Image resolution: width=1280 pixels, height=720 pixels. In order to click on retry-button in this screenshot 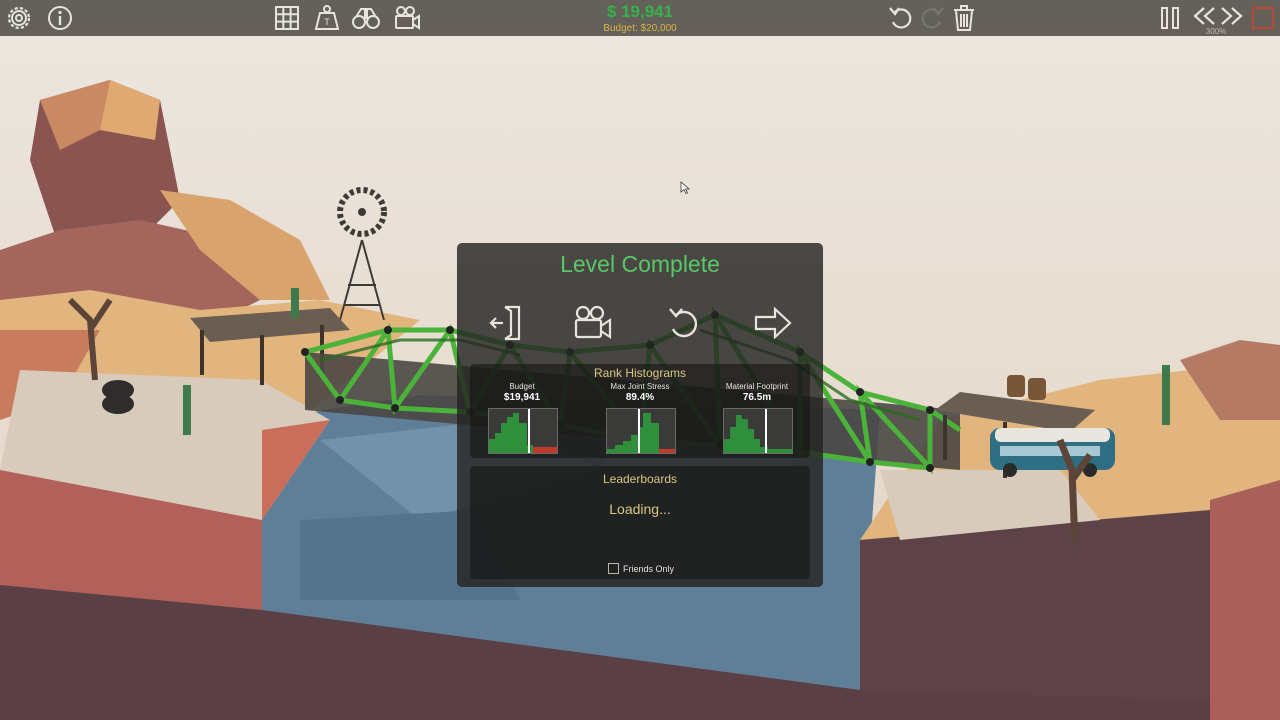, I will do `click(685, 323)`.